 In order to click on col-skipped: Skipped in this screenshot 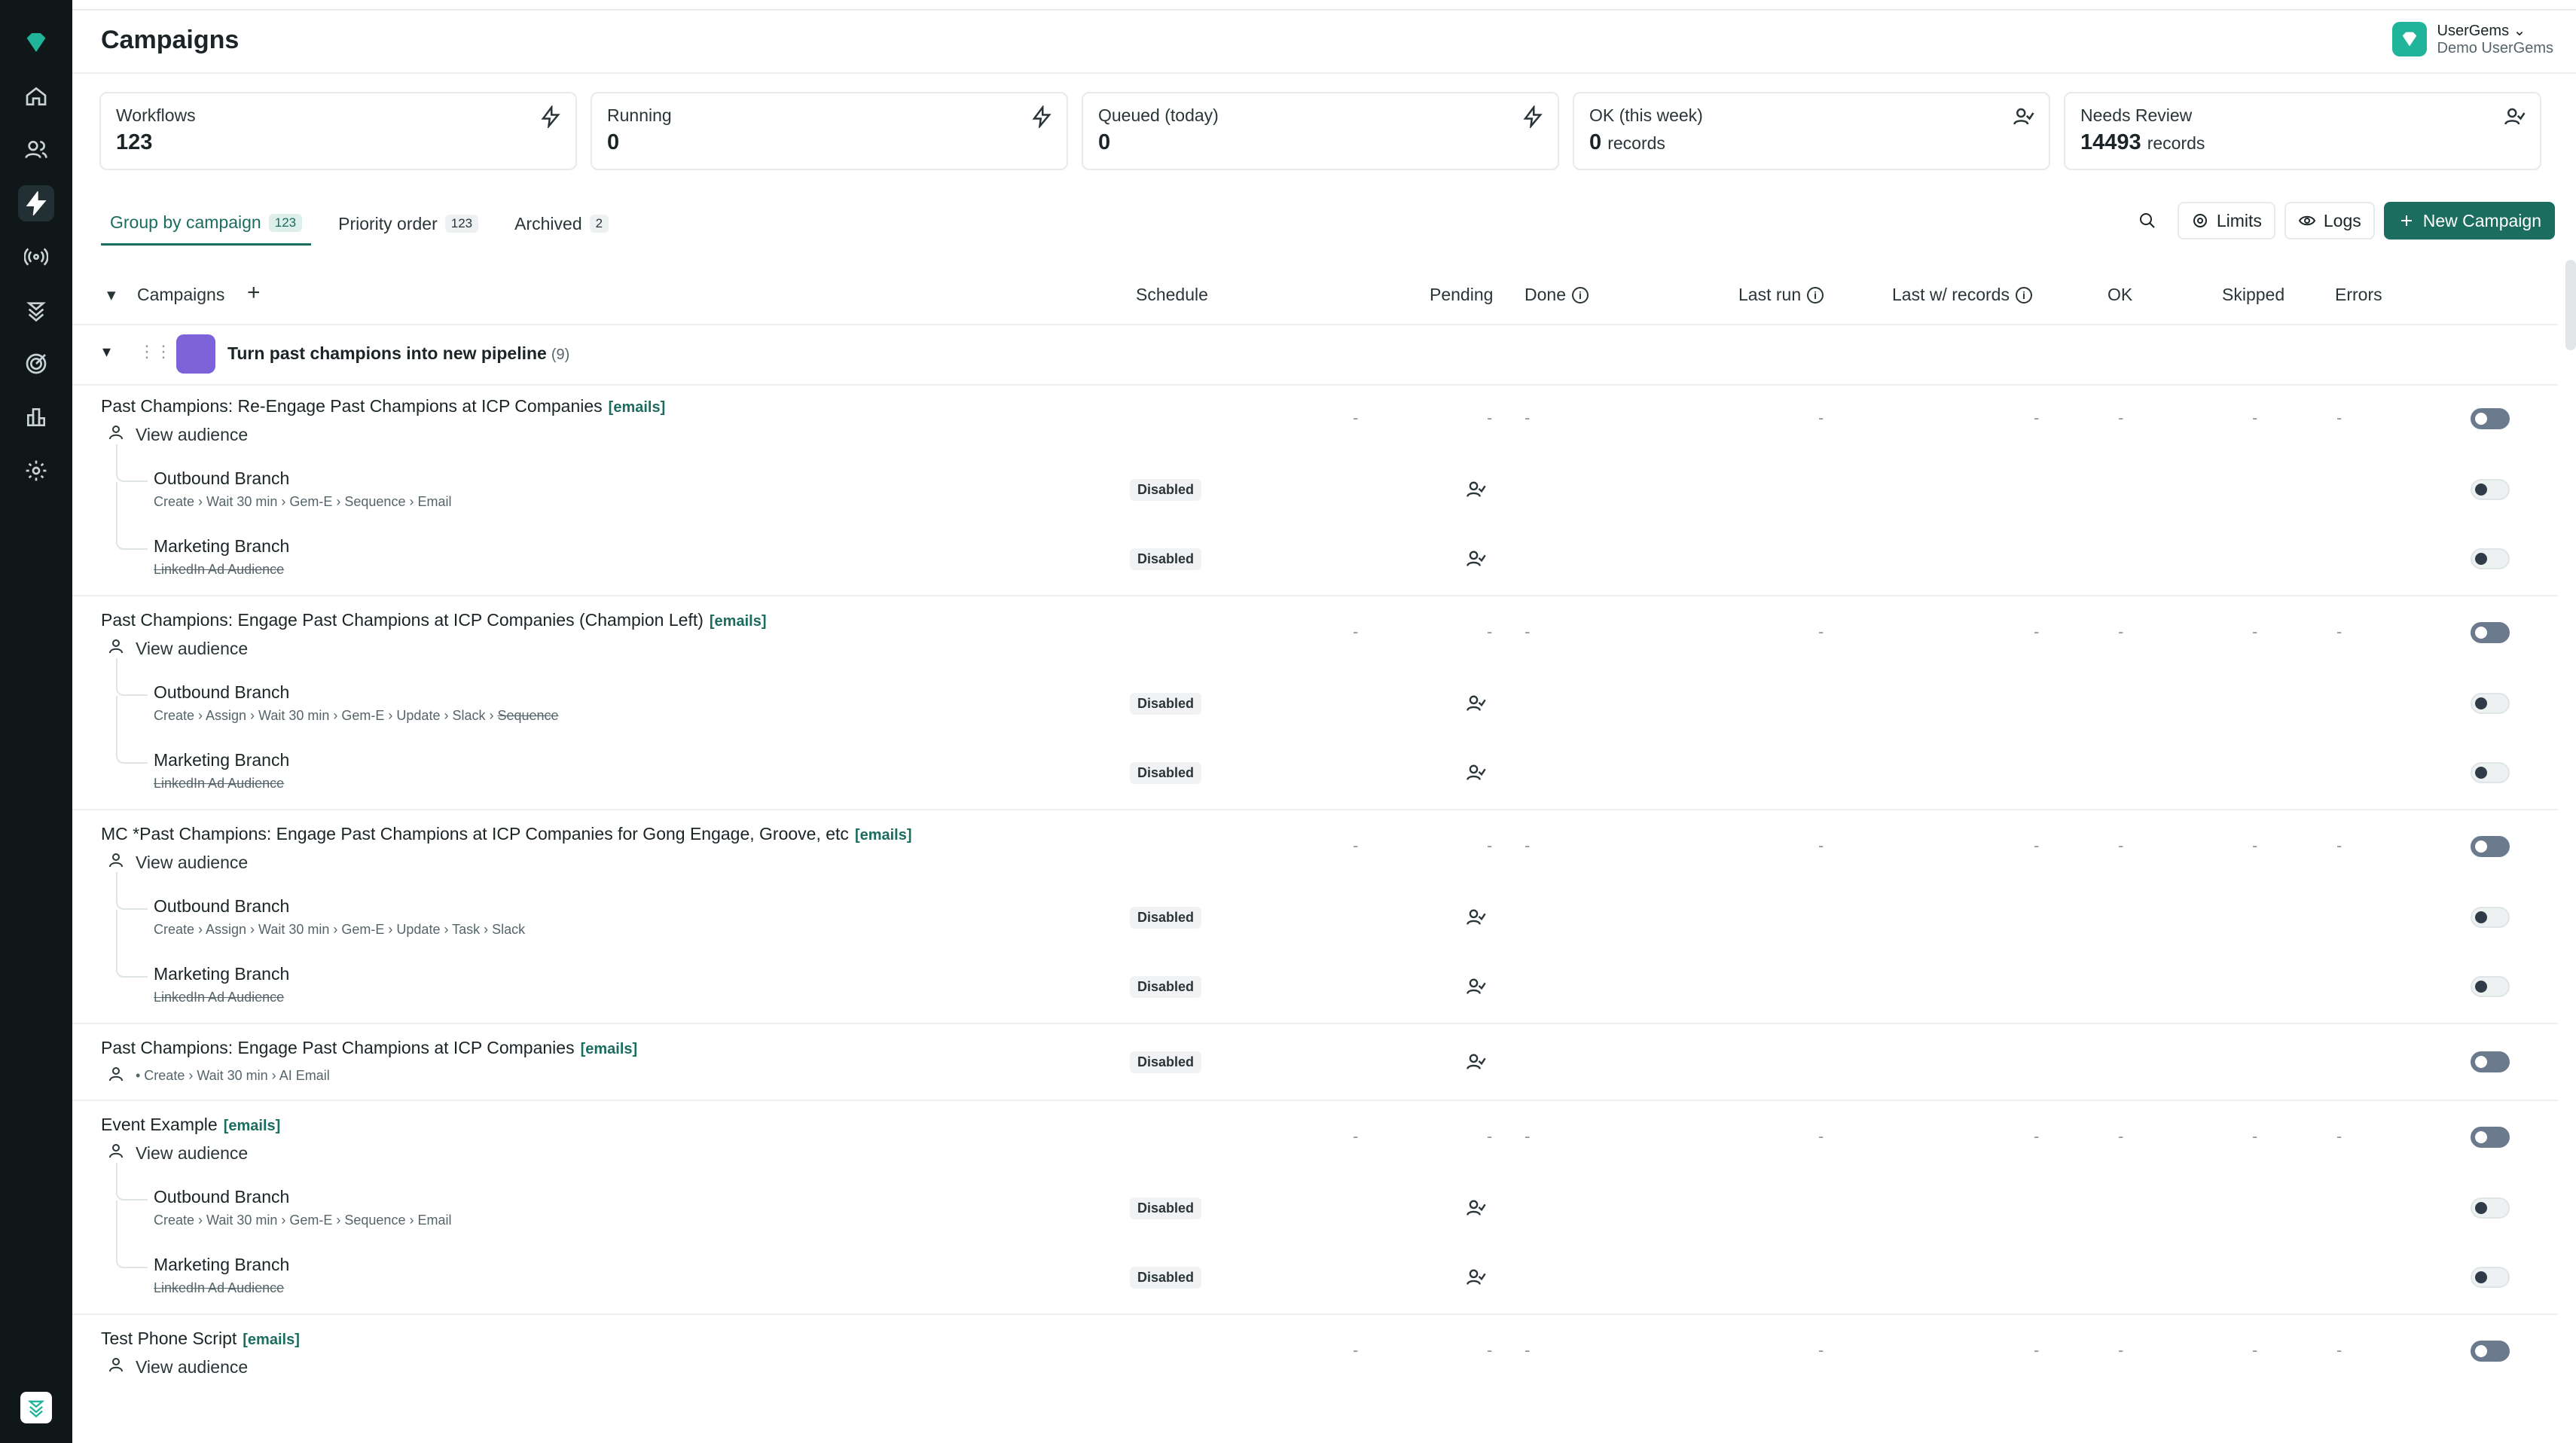, I will do `click(2254, 295)`.